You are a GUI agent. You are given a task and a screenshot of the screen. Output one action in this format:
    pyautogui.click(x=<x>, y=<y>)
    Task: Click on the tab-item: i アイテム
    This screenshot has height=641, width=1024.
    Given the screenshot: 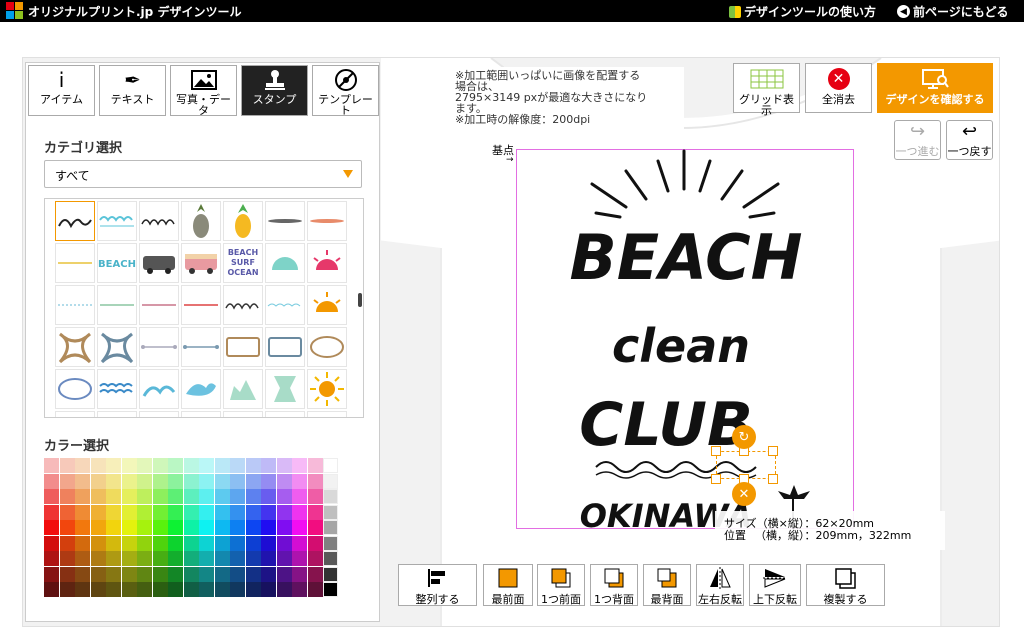 What is the action you would take?
    pyautogui.click(x=61, y=90)
    